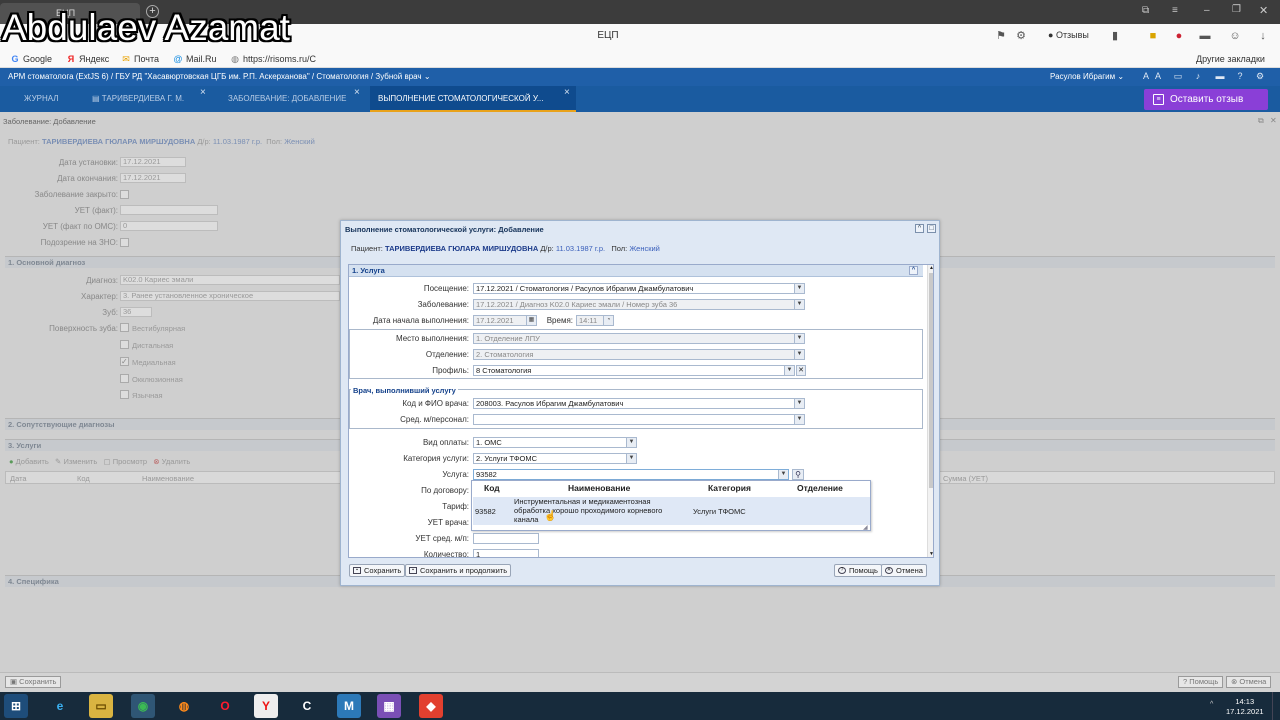 The height and width of the screenshot is (720, 1280). What do you see at coordinates (639, 338) in the screenshot?
I see `place-combo: 1. Отделение ЛПУ ▼` at bounding box center [639, 338].